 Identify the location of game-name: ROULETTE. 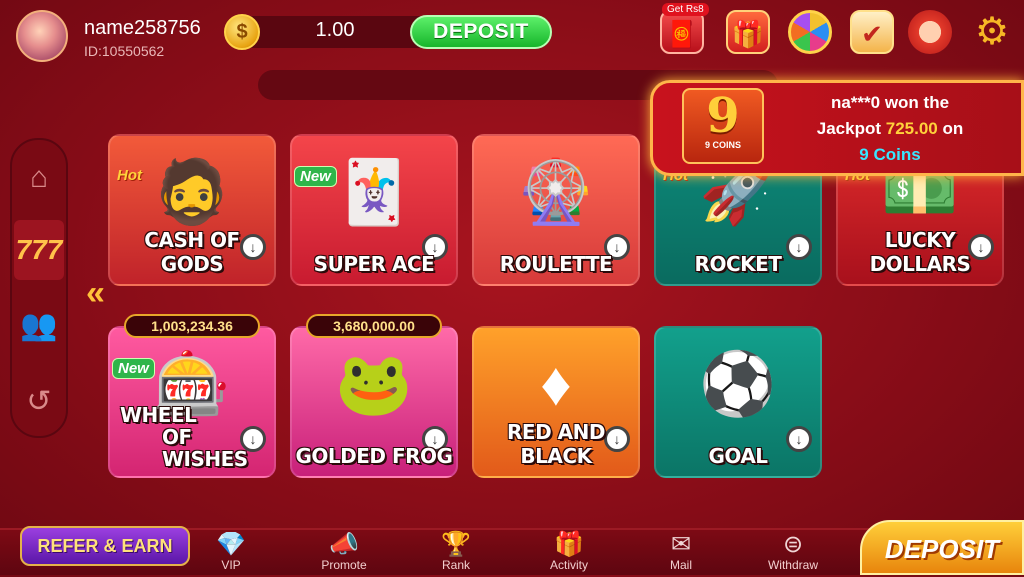
(556, 264).